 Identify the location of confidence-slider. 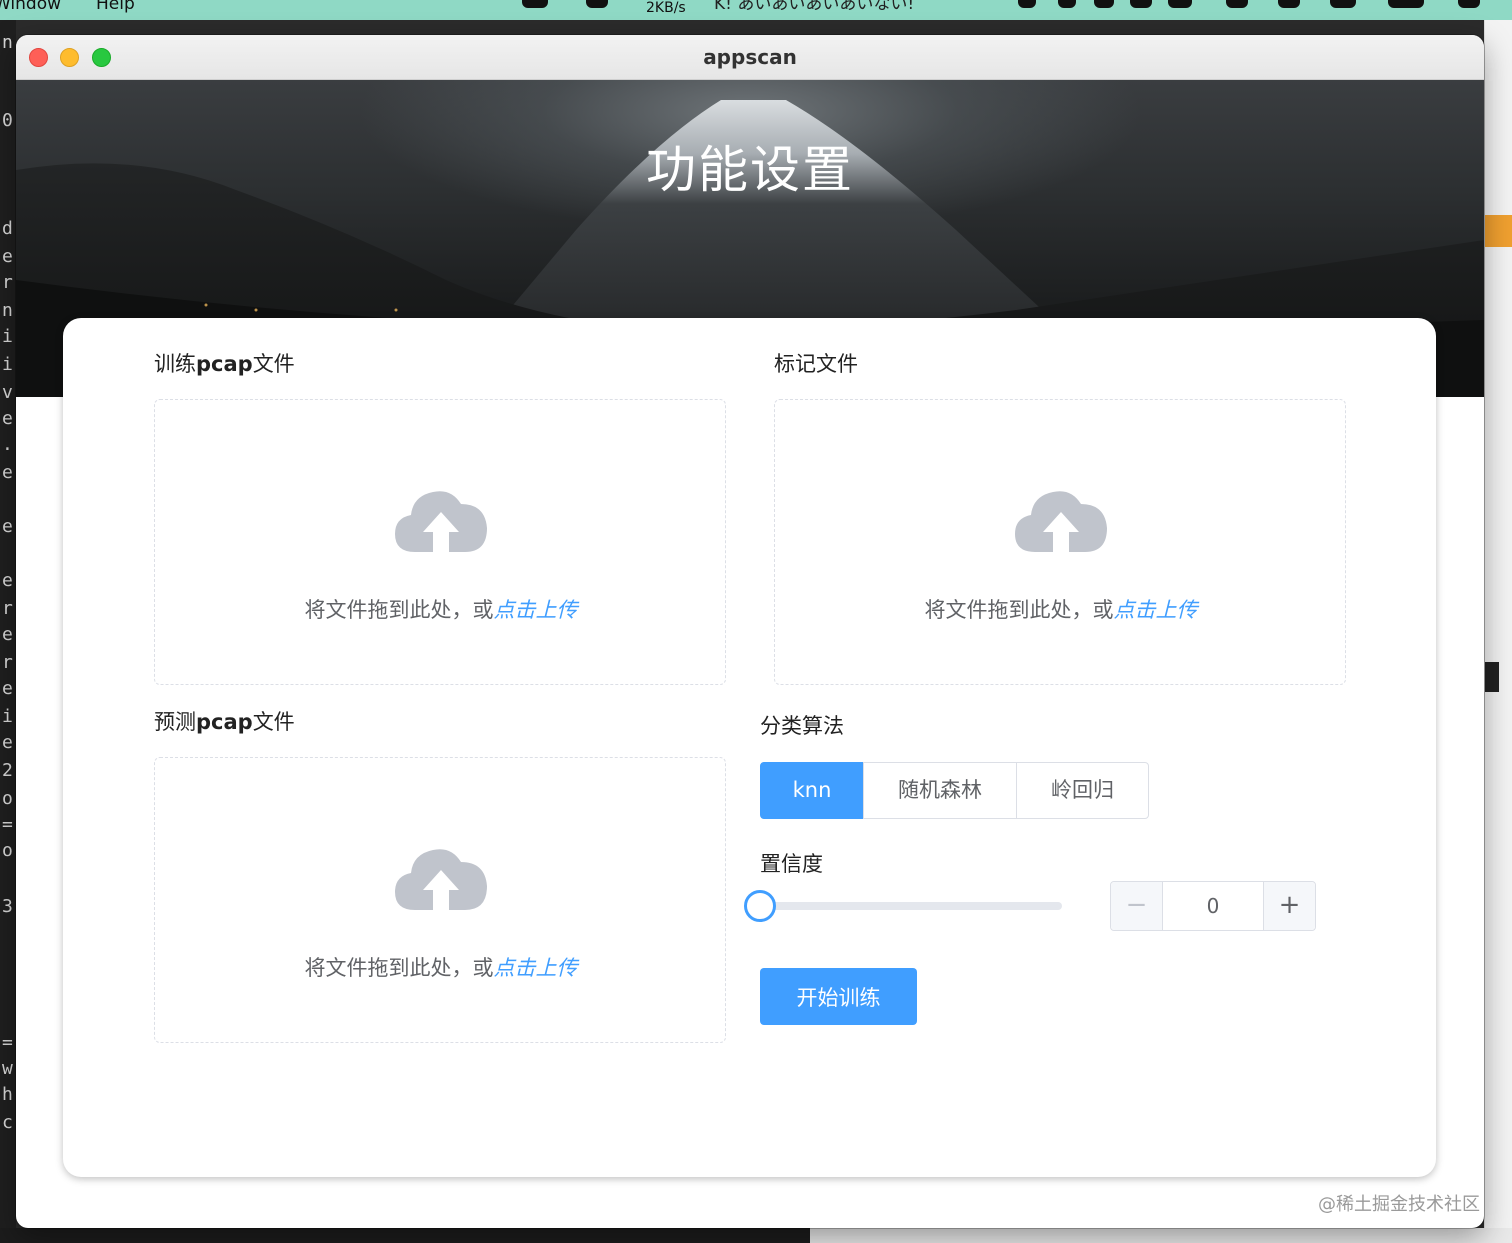
(903, 906).